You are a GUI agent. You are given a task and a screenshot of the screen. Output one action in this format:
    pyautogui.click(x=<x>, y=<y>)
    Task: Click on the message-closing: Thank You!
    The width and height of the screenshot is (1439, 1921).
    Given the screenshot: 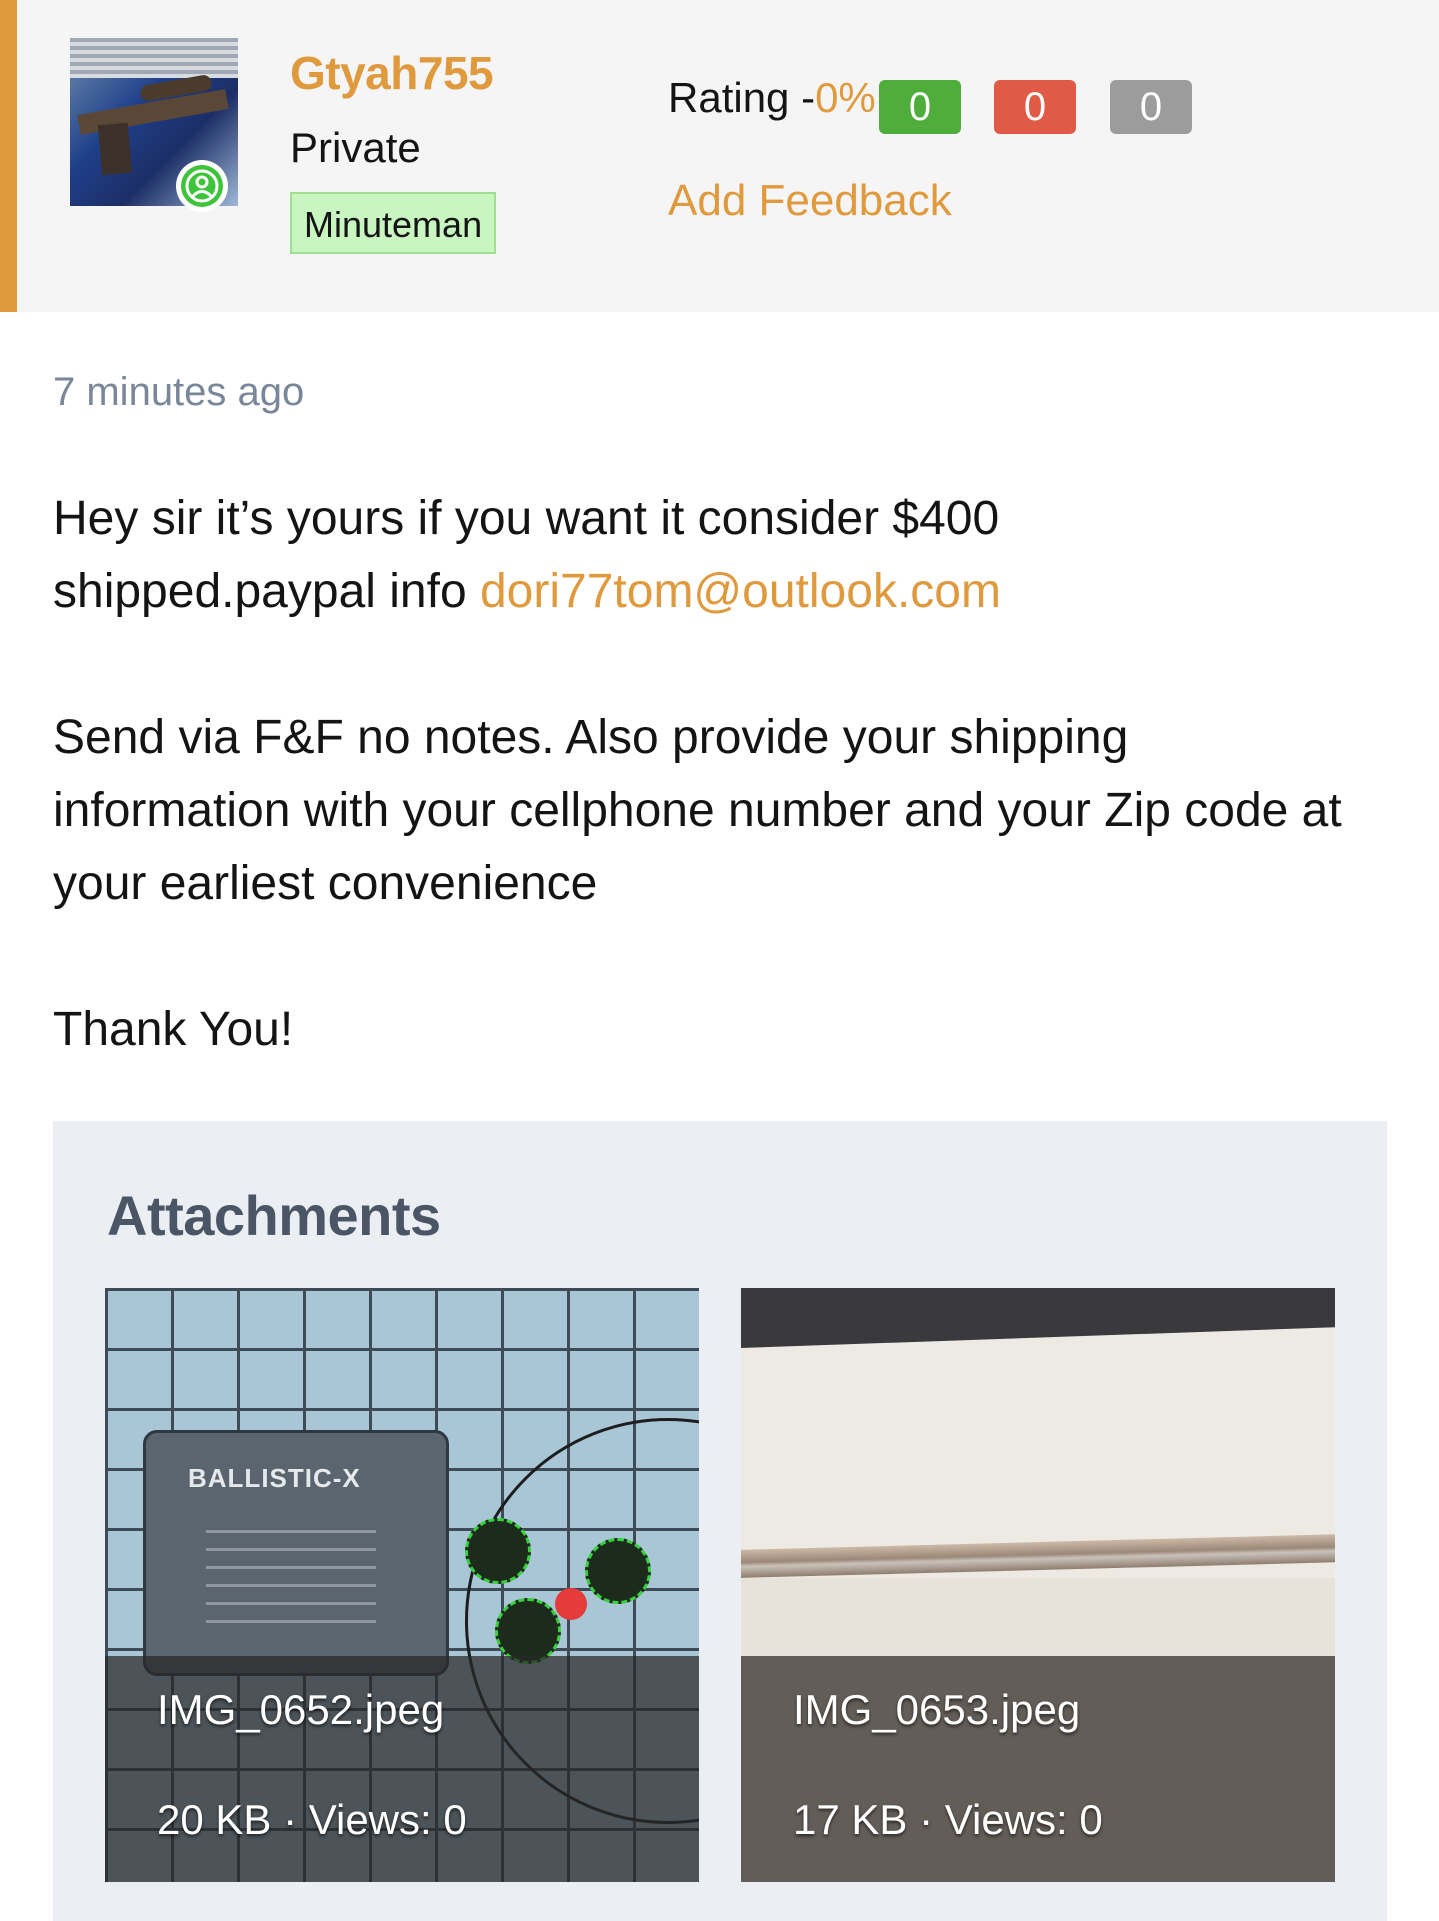 What is the action you would take?
    pyautogui.click(x=173, y=1029)
    